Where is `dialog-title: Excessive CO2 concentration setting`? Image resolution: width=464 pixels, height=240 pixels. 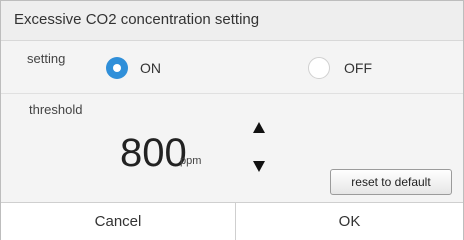
dialog-title: Excessive CO2 concentration setting is located at coordinates (137, 19).